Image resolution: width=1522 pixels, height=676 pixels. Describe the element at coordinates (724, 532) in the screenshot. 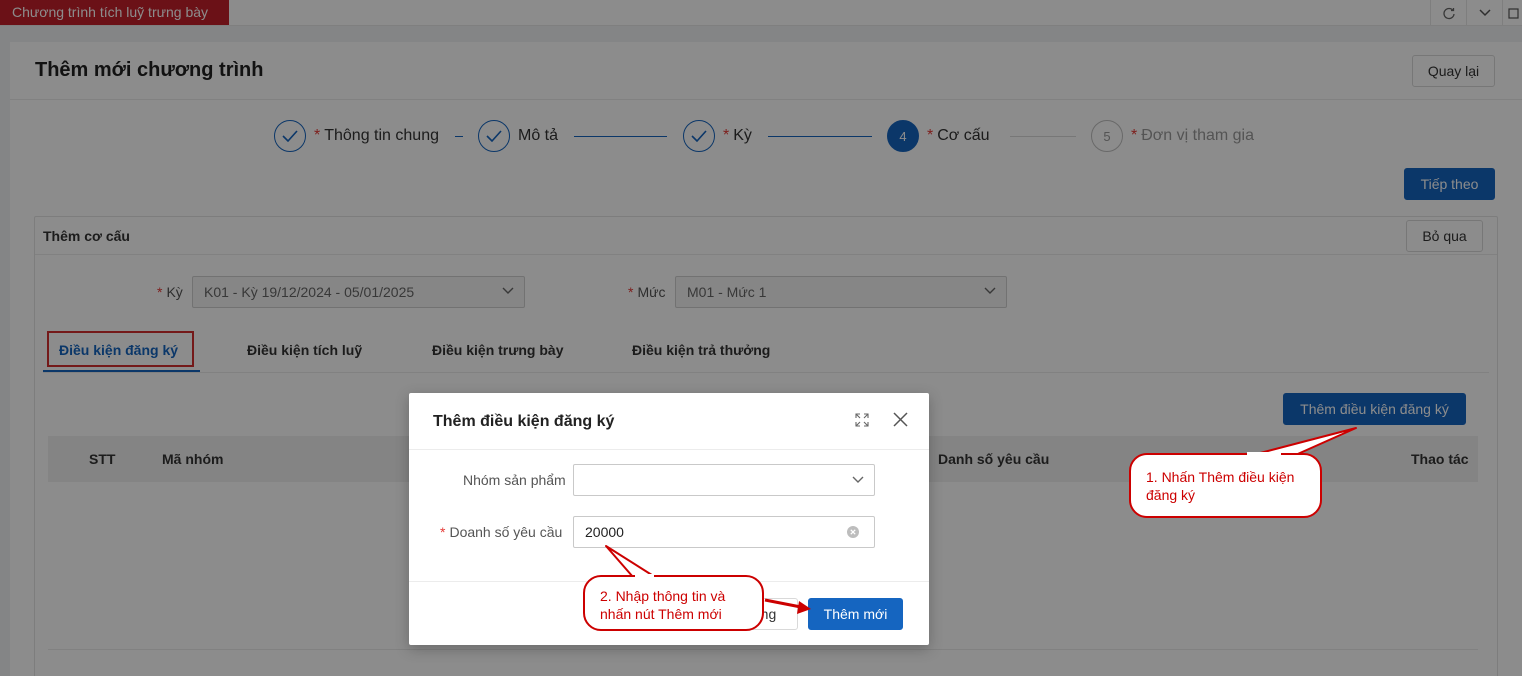

I see `required-revenue-input: 20000` at that location.